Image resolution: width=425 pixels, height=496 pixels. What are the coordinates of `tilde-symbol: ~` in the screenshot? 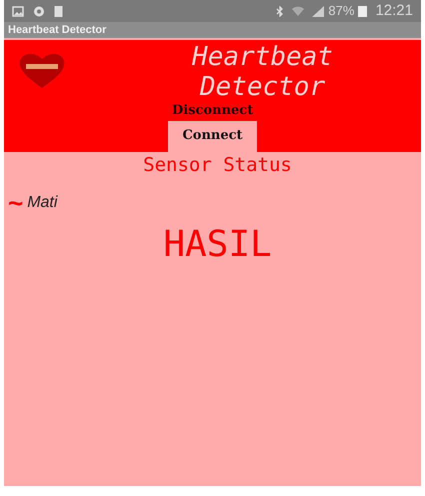 It's located at (16, 203).